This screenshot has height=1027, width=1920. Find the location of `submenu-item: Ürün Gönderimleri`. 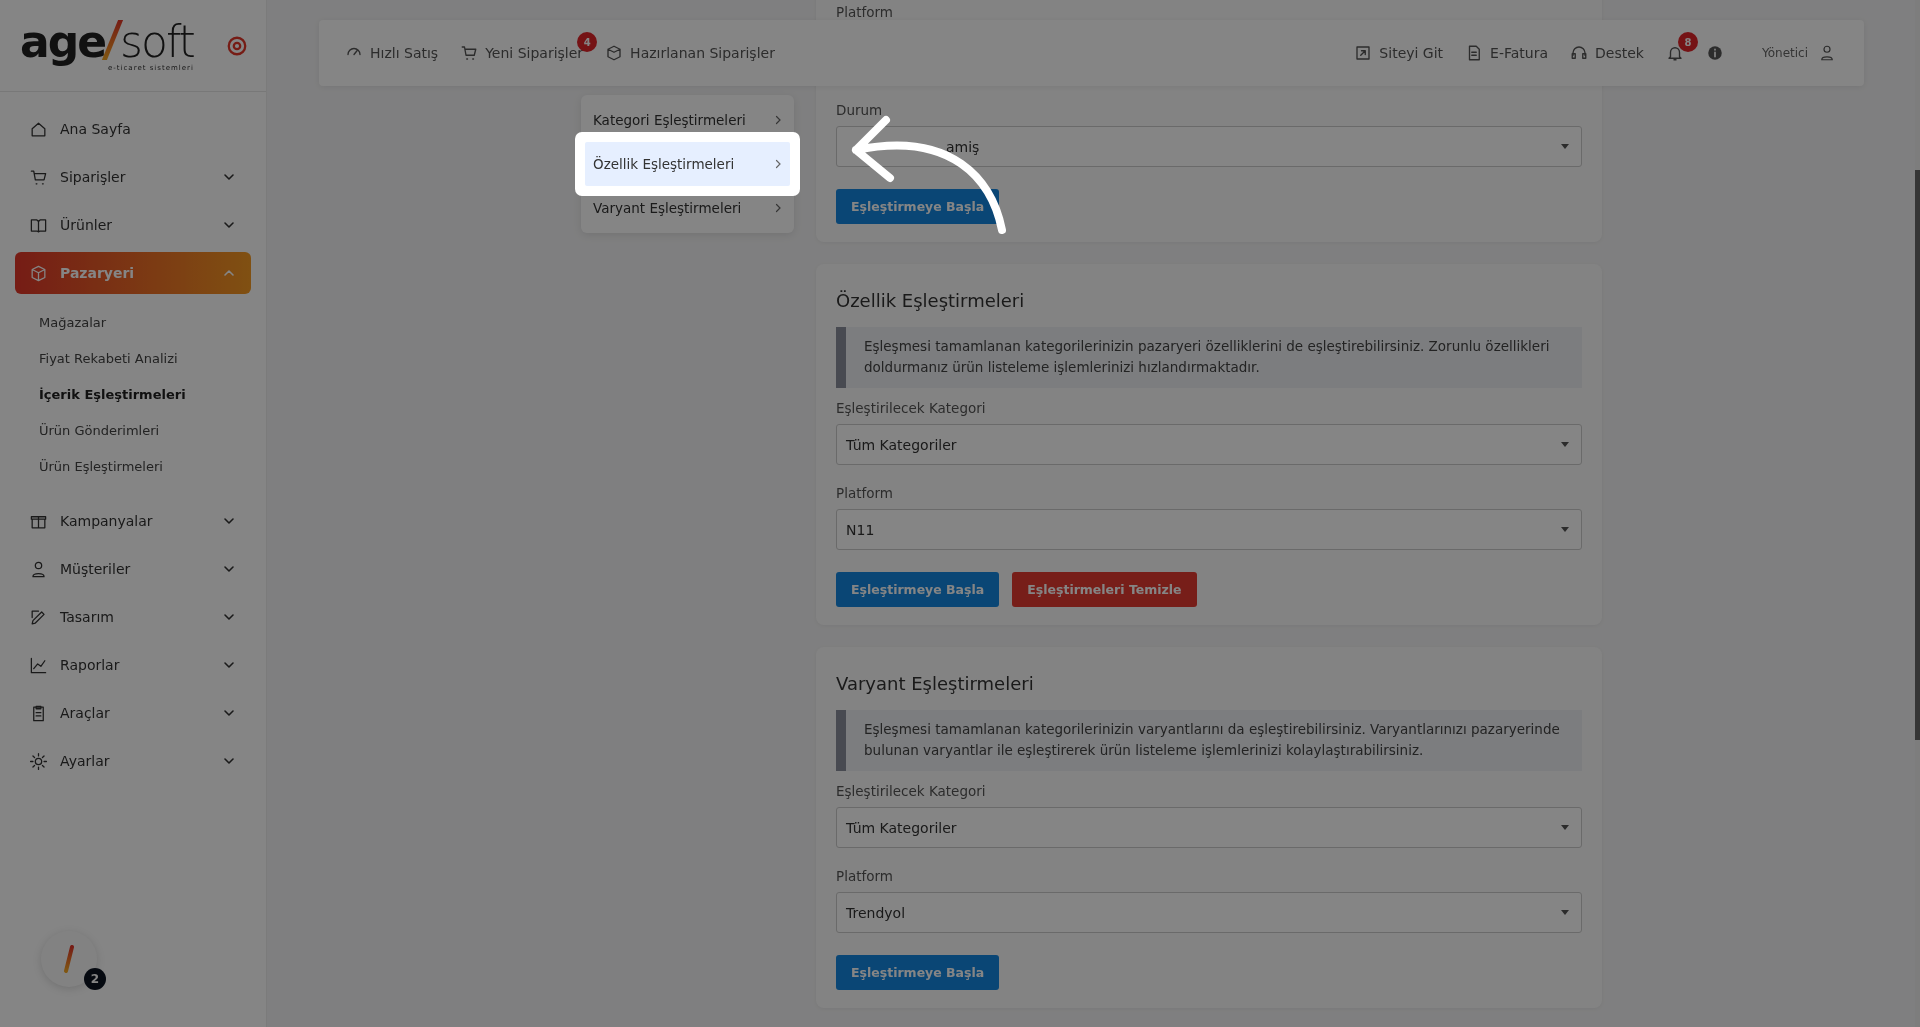

submenu-item: Ürün Gönderimleri is located at coordinates (145, 430).